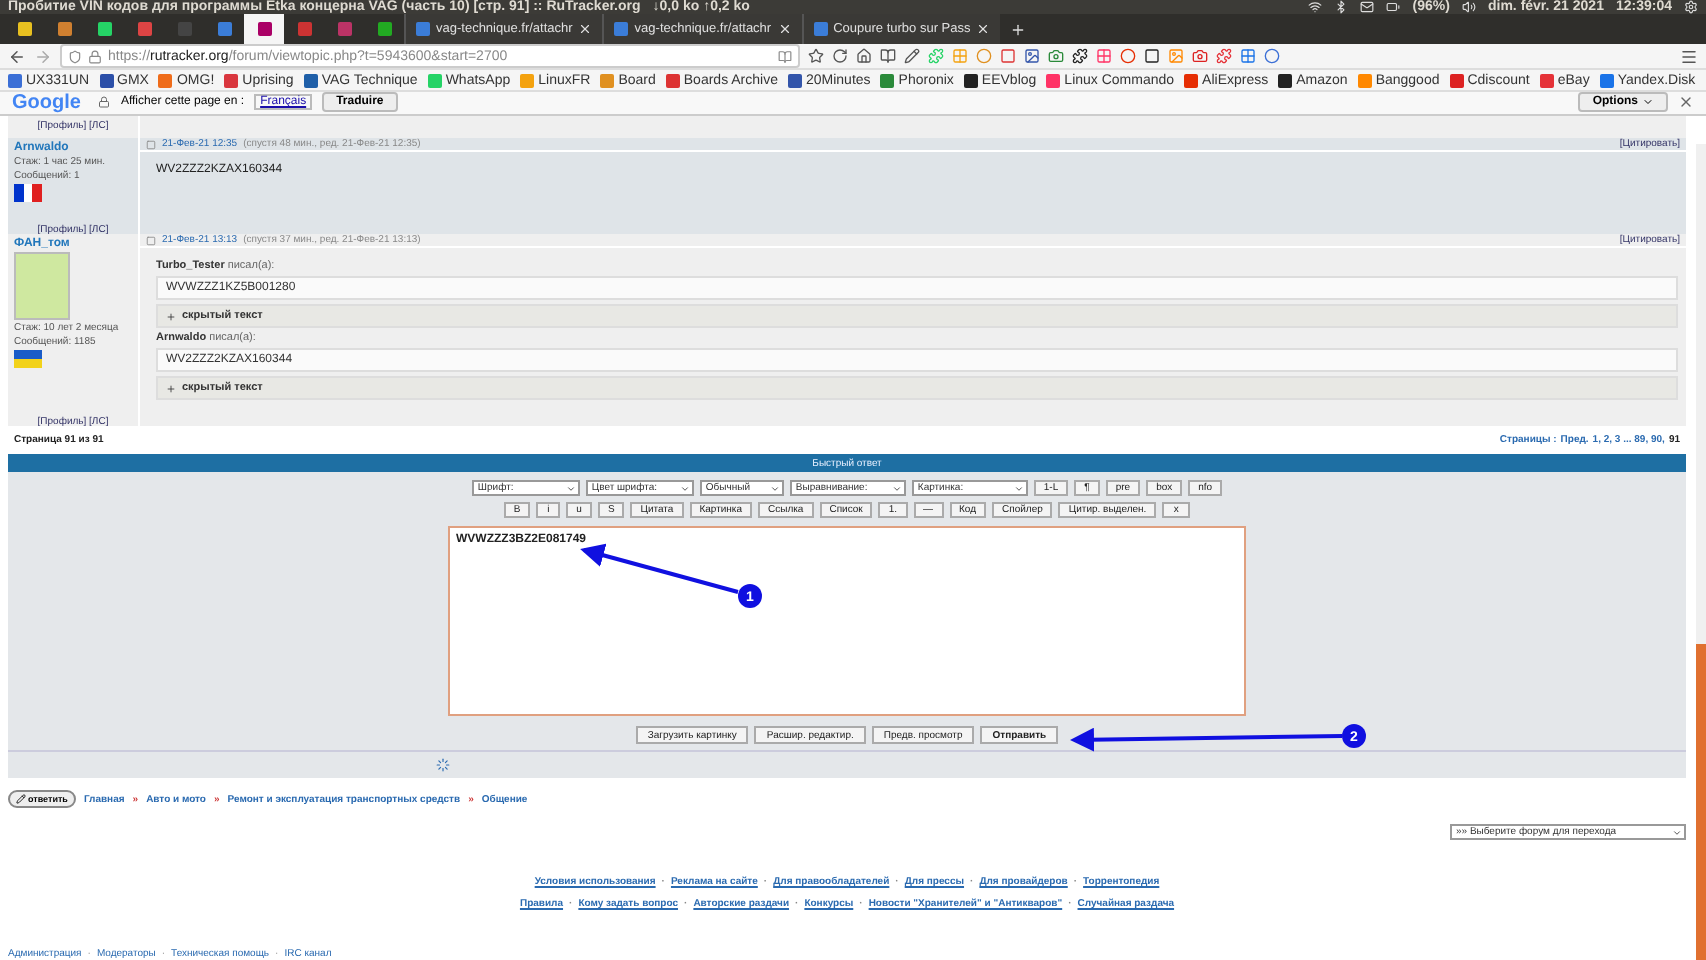 This screenshot has height=960, width=1706. I want to click on google-logo: Google, so click(46, 102).